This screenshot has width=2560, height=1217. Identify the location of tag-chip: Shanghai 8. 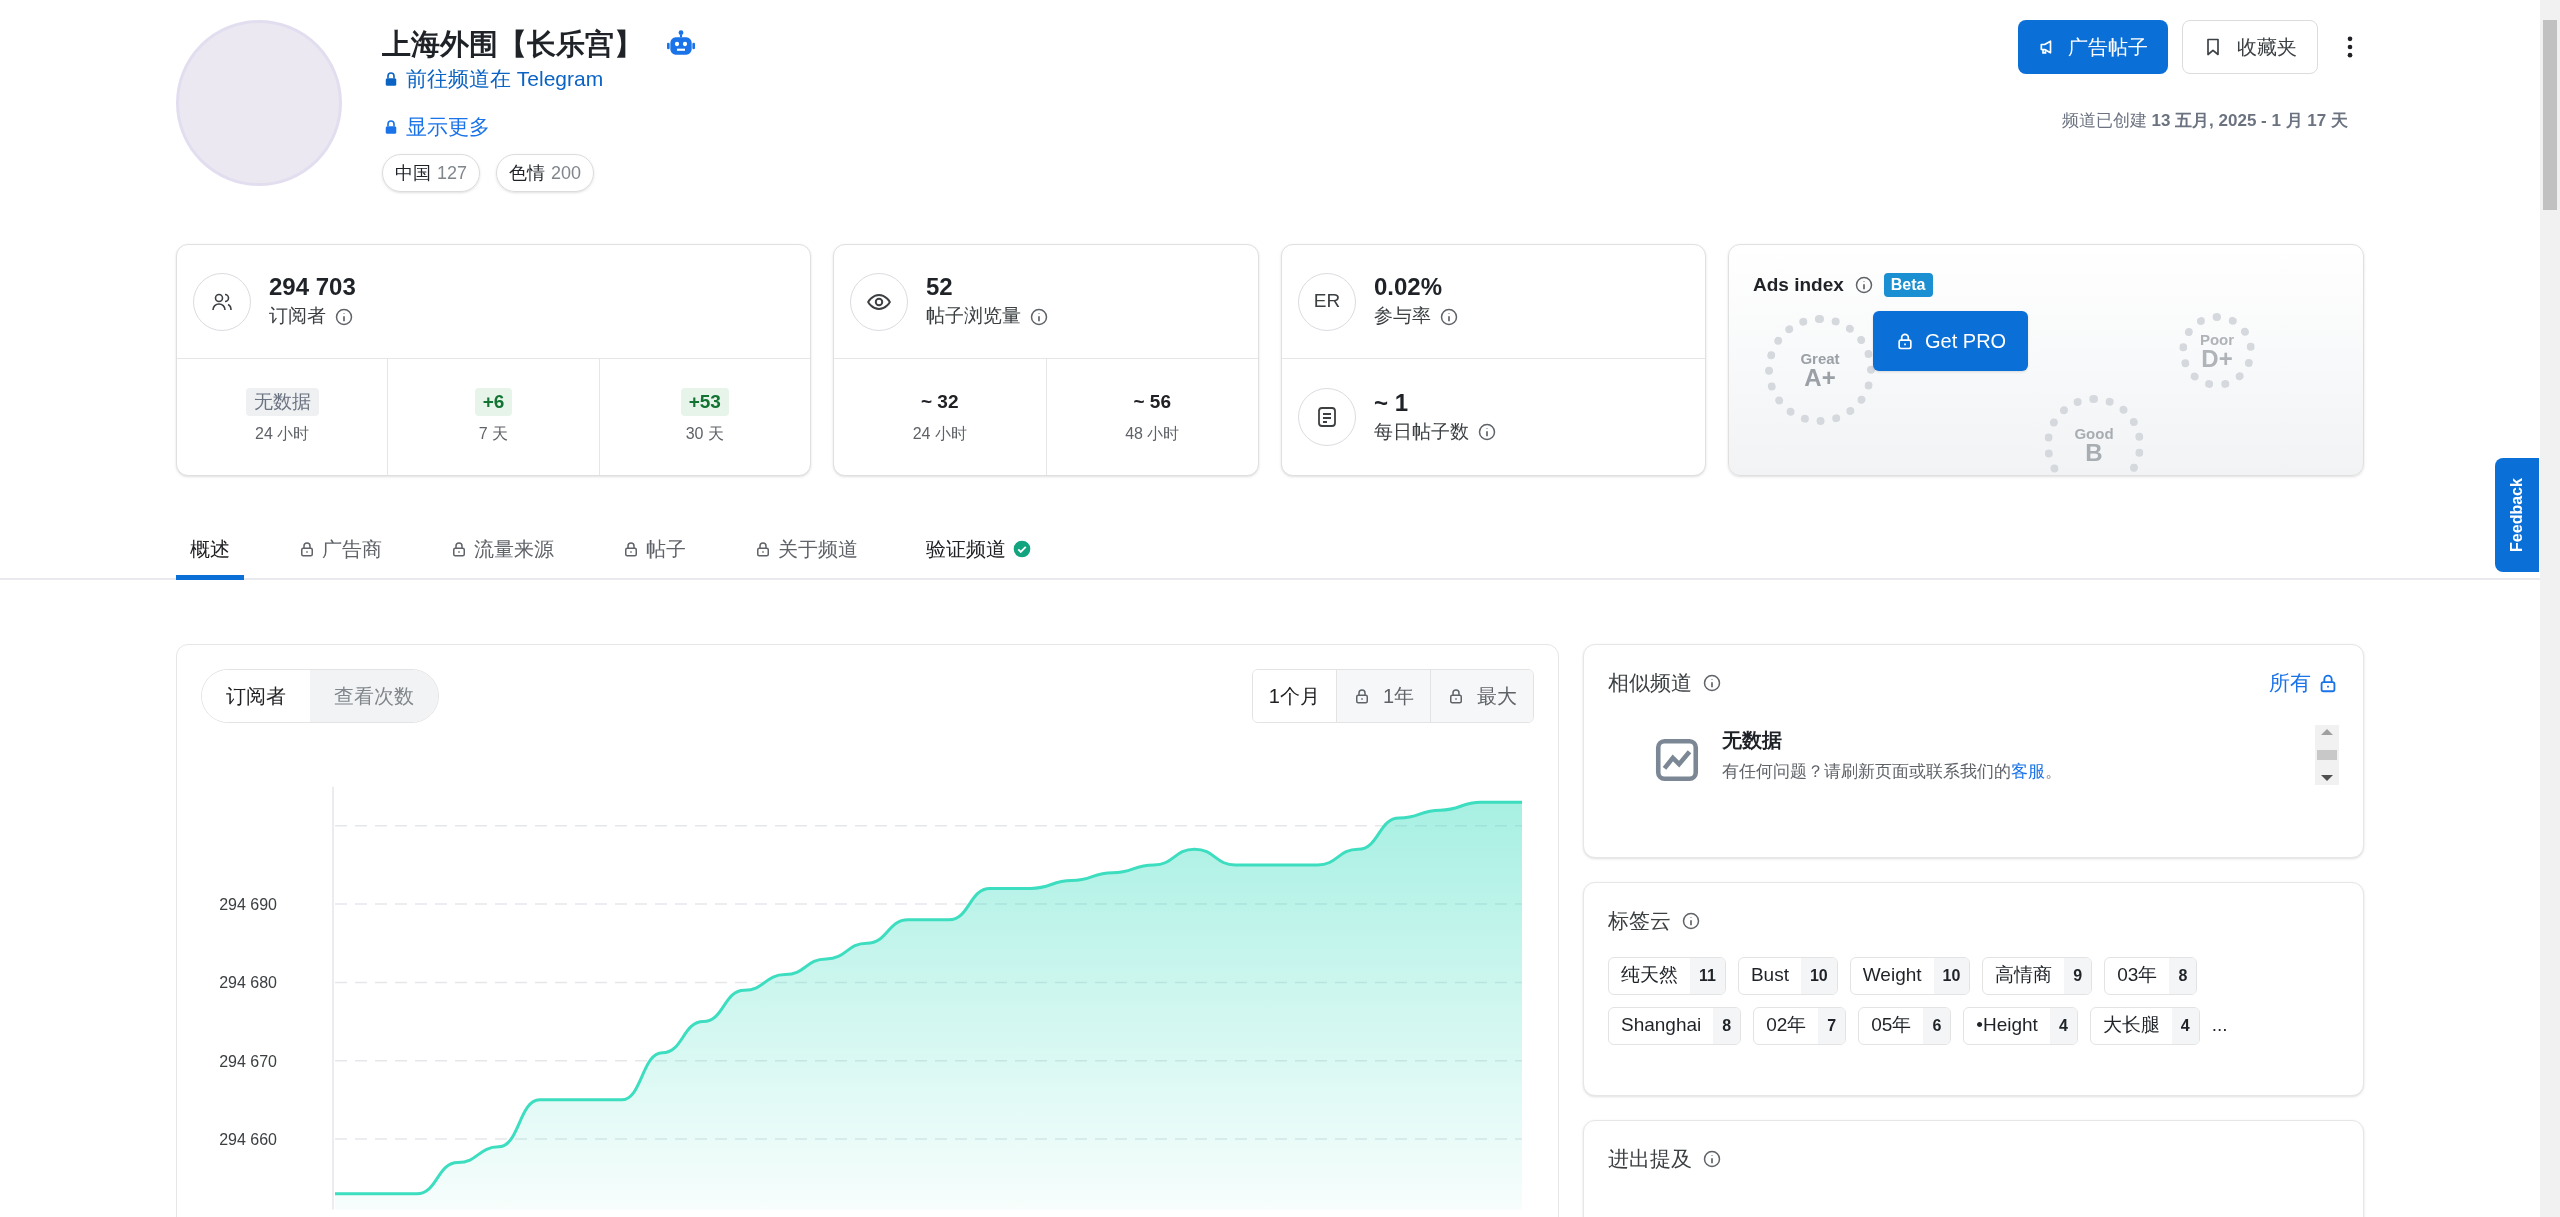
(1675, 1025).